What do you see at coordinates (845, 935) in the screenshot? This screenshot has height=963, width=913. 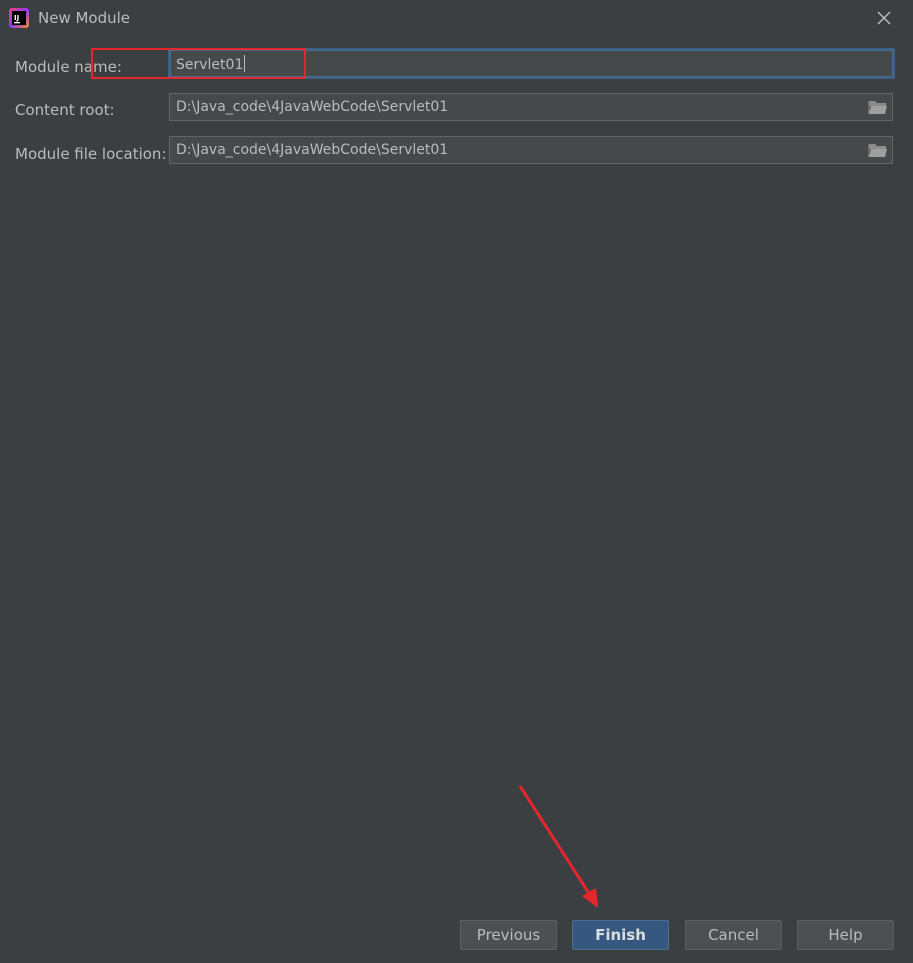 I see `help-button: Help` at bounding box center [845, 935].